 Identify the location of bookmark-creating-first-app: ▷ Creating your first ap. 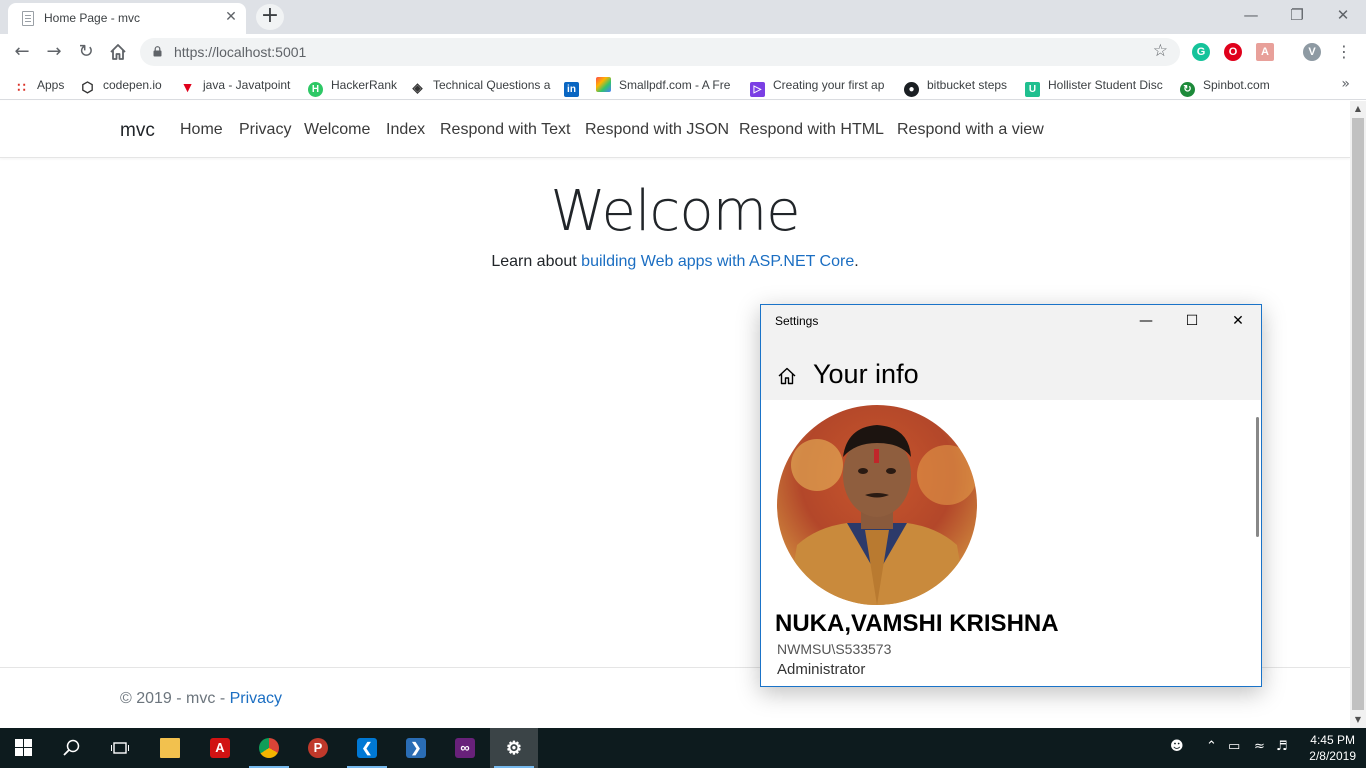
(817, 86).